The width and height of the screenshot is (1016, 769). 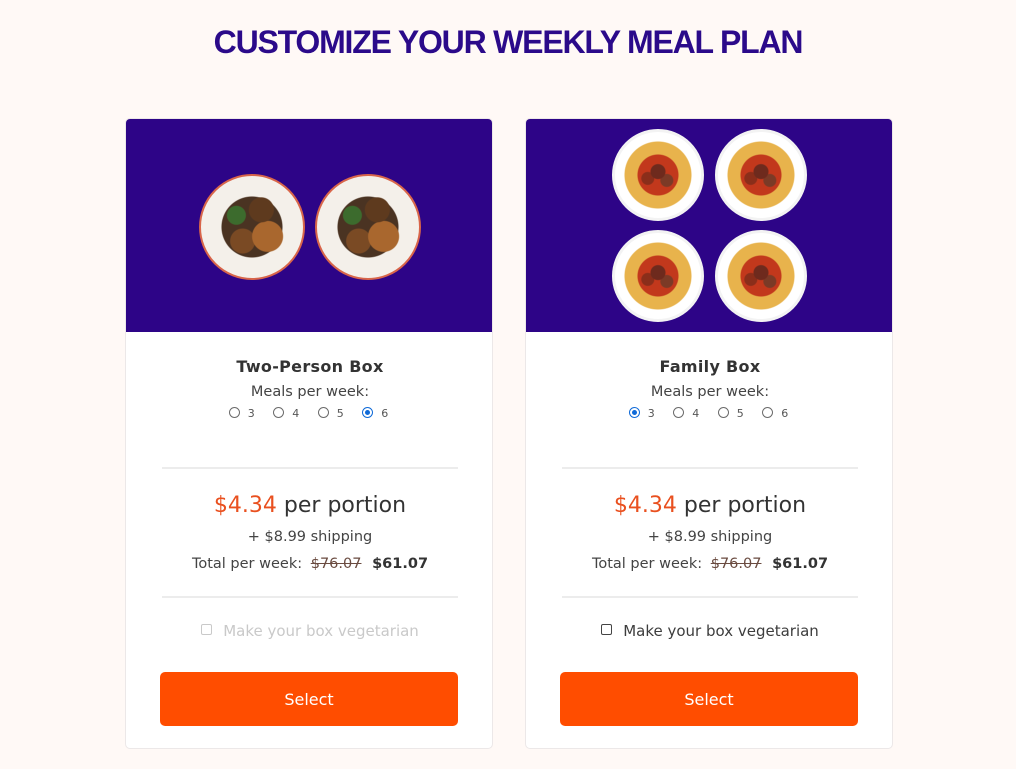 I want to click on plan-image-pasta, so click(x=709, y=225).